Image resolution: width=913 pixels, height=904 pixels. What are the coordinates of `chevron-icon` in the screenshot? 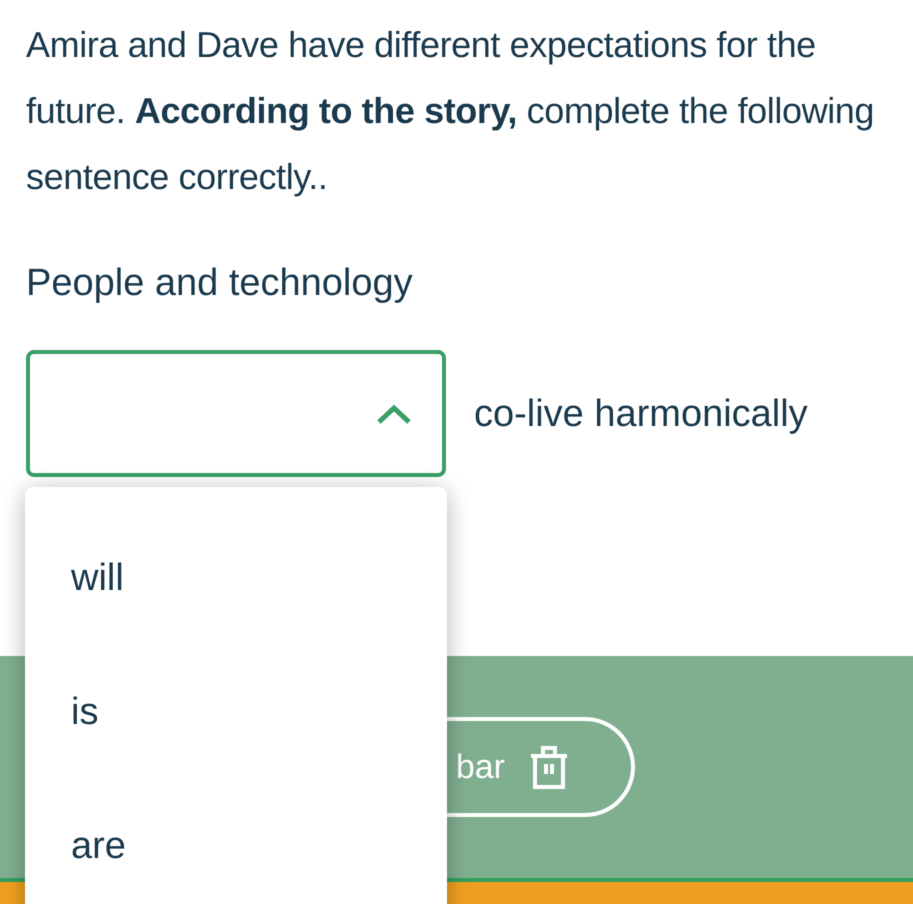 It's located at (394, 413).